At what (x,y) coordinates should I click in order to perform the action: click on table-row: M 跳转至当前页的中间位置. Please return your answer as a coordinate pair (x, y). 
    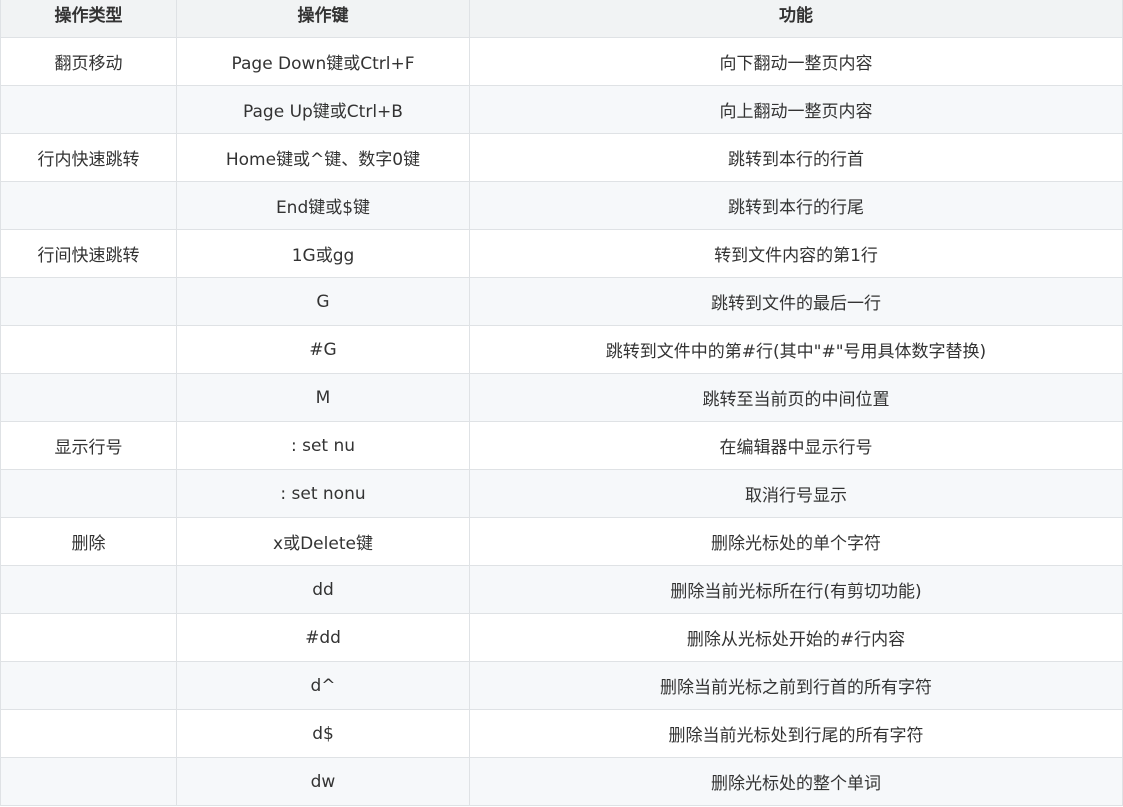
    Looking at the image, I should click on (561, 397).